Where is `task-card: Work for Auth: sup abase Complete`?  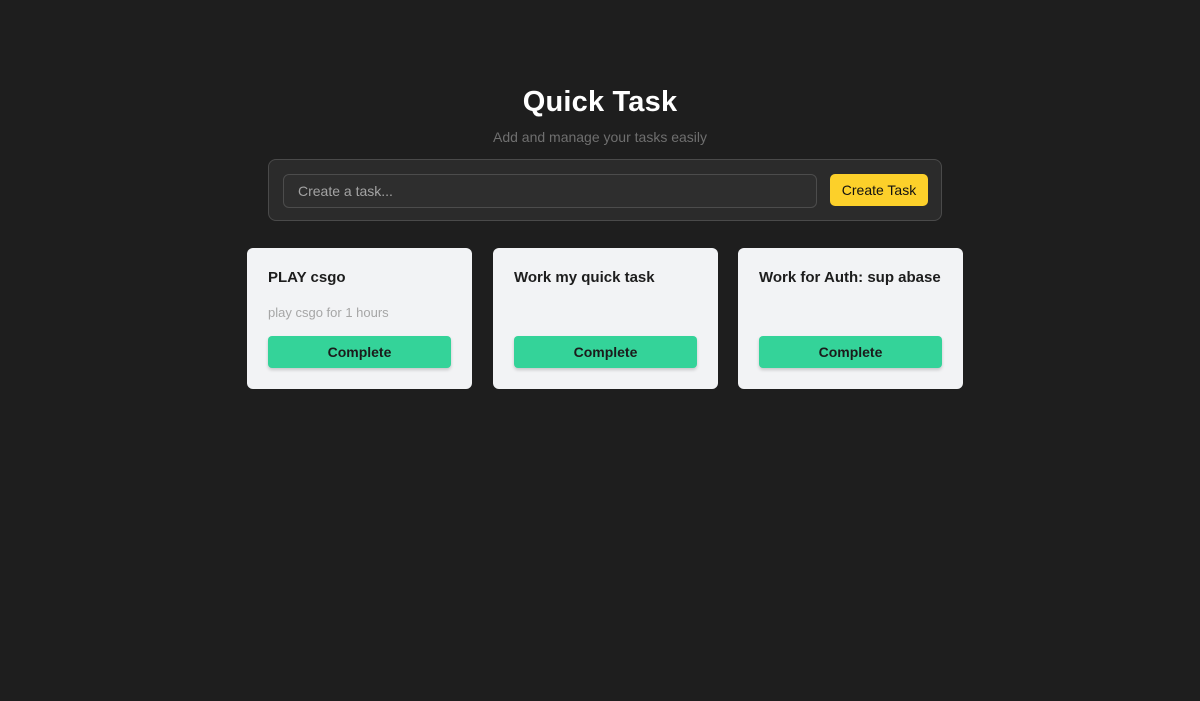
task-card: Work for Auth: sup abase Complete is located at coordinates (850, 318).